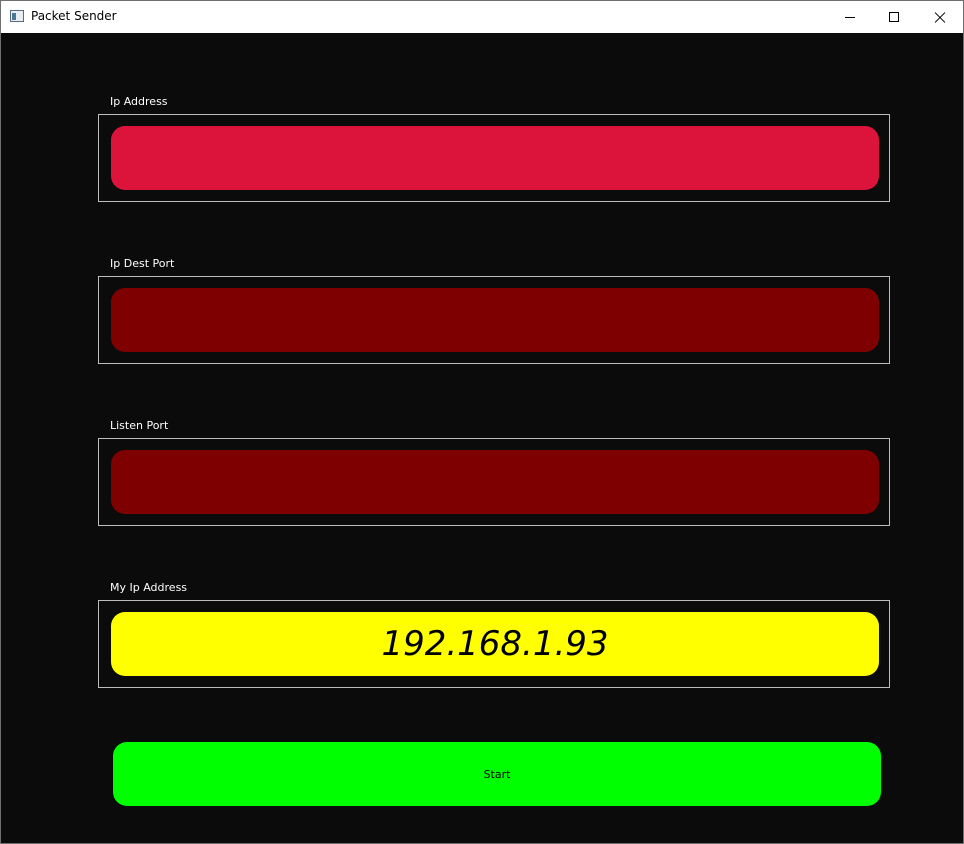  I want to click on ip-dest-port-frame, so click(494, 320).